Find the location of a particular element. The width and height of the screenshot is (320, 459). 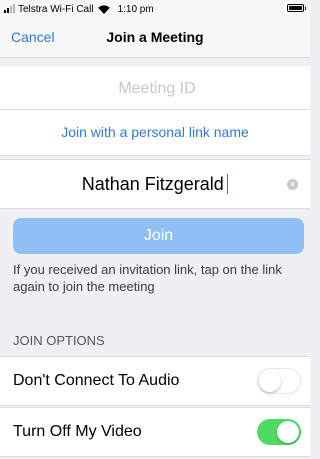

personal-link-button: Join with a personal link name is located at coordinates (155, 133).